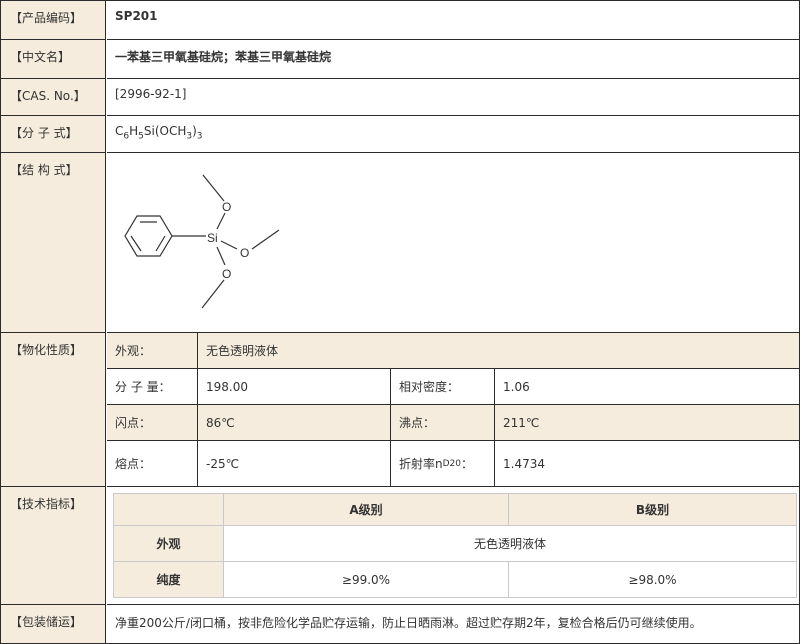 This screenshot has height=644, width=800. I want to click on spec-purity-a: ≥99.0%, so click(366, 579).